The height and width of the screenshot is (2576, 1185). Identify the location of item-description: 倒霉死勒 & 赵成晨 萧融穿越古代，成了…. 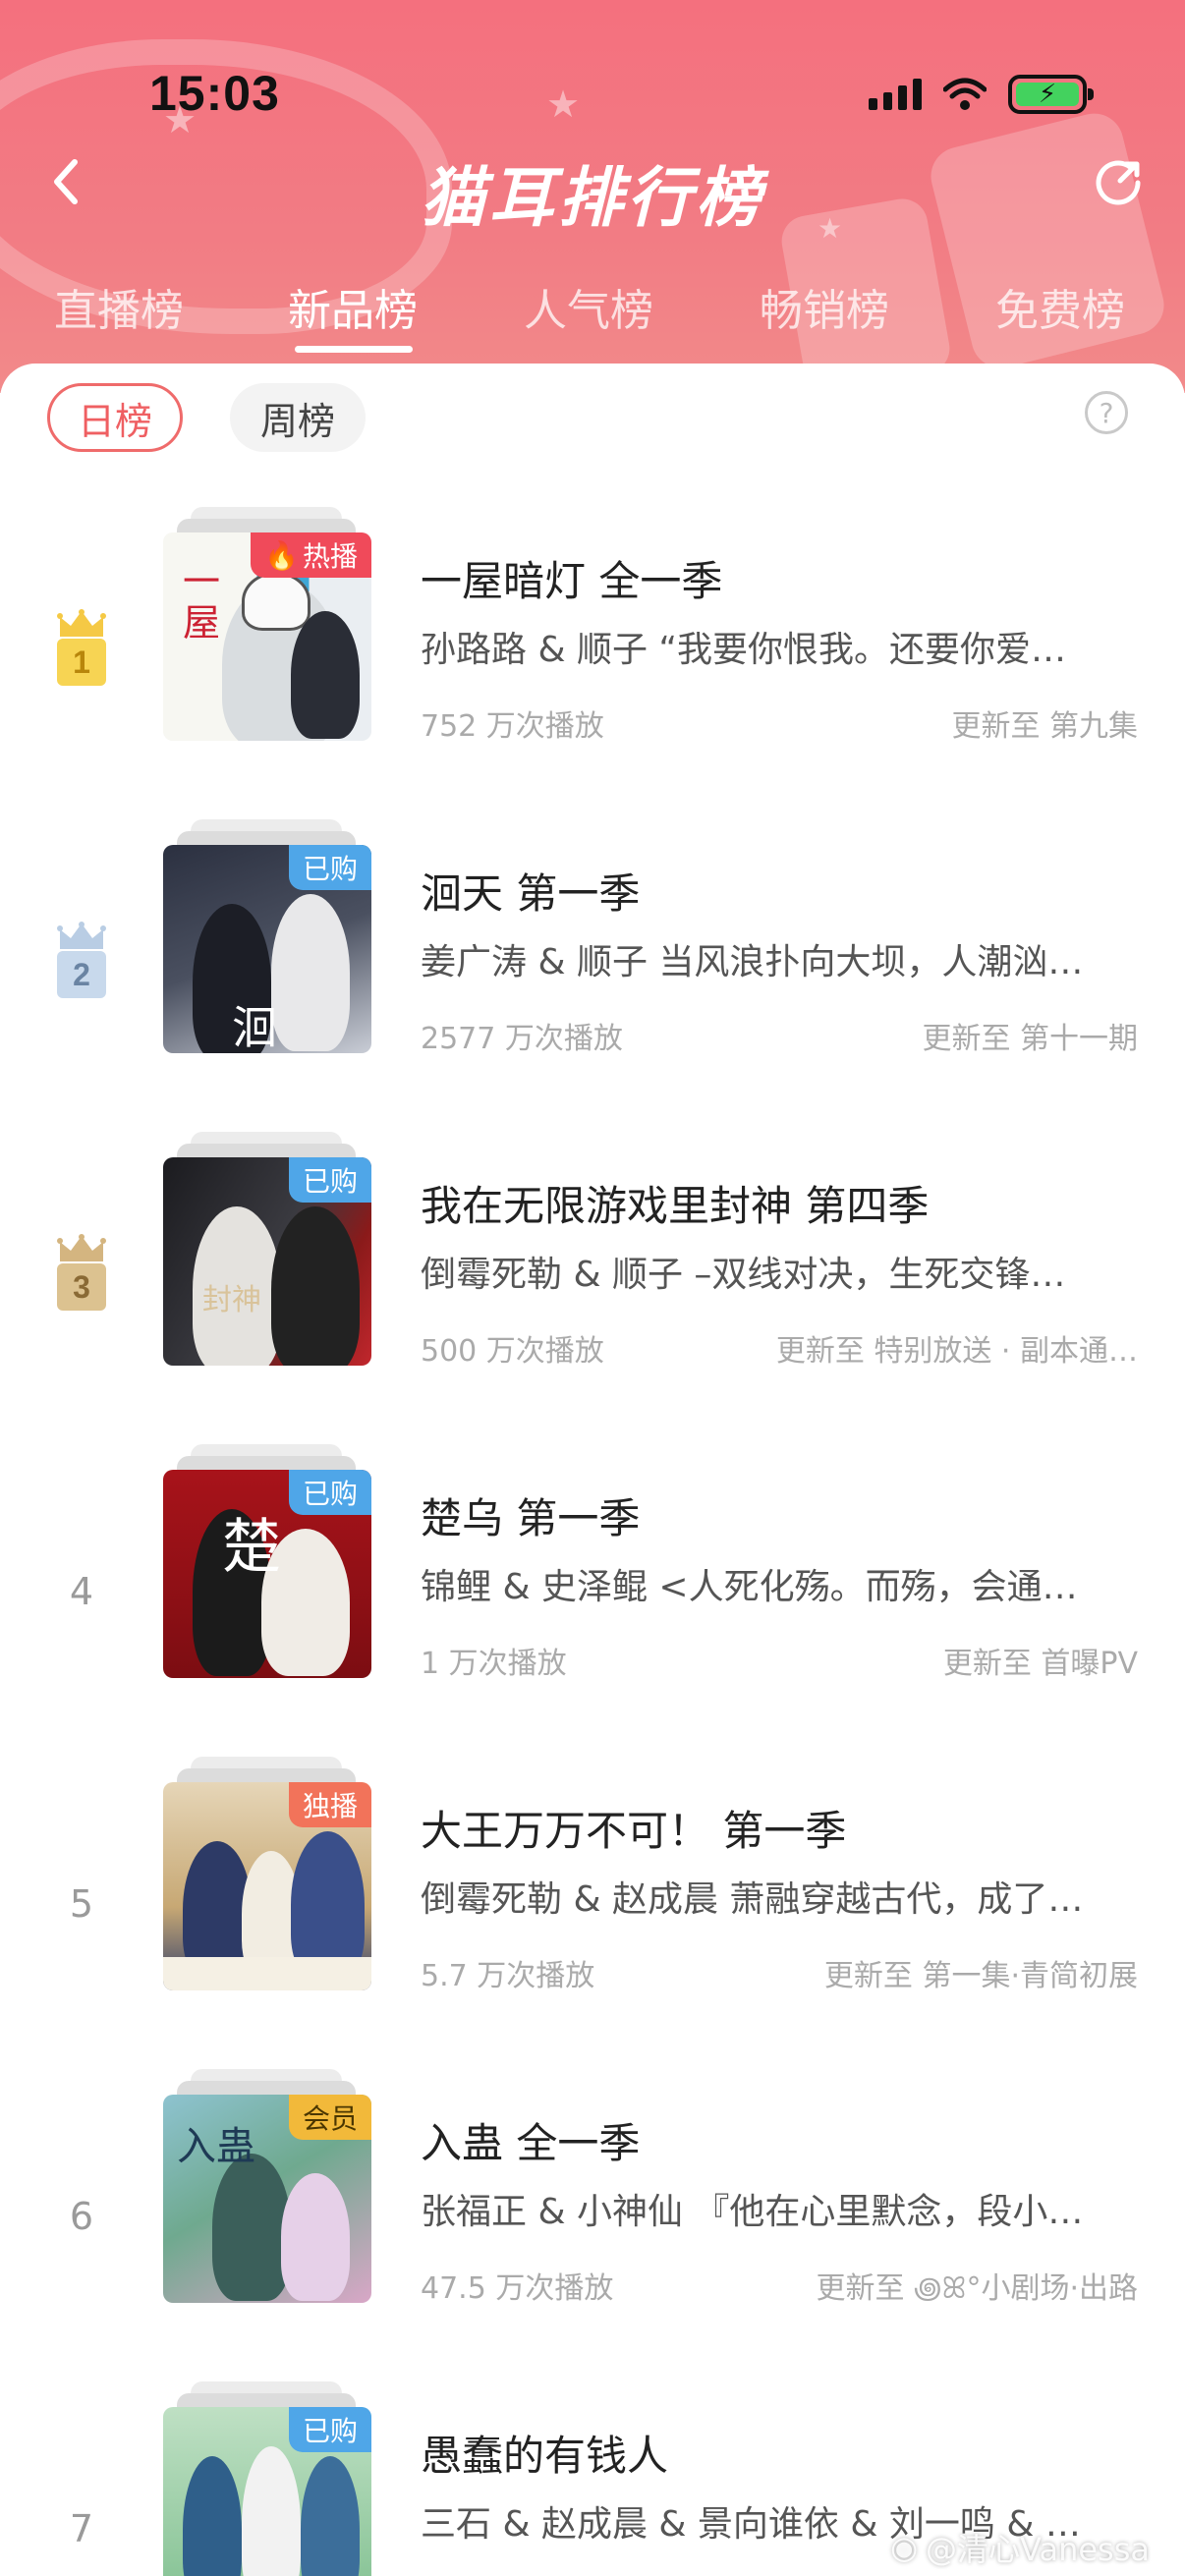
(753, 1899).